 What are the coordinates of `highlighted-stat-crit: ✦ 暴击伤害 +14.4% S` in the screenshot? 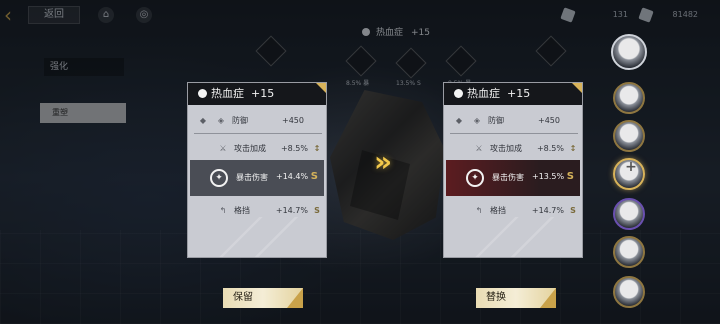 It's located at (257, 178).